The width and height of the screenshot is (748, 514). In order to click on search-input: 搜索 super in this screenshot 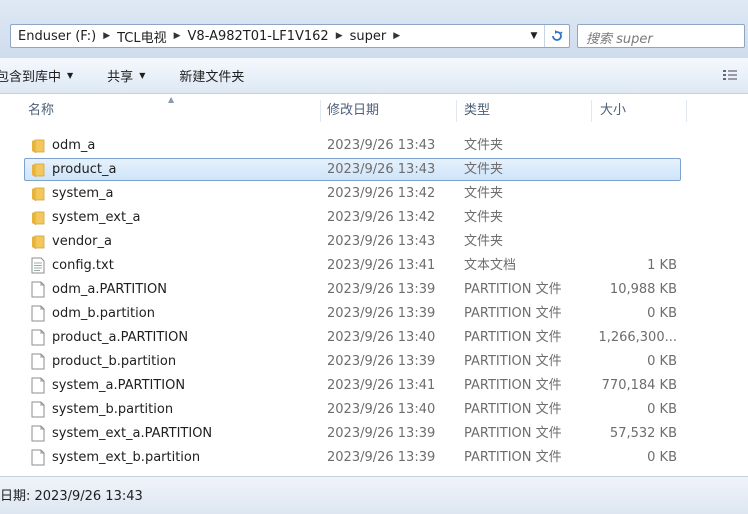, I will do `click(661, 36)`.